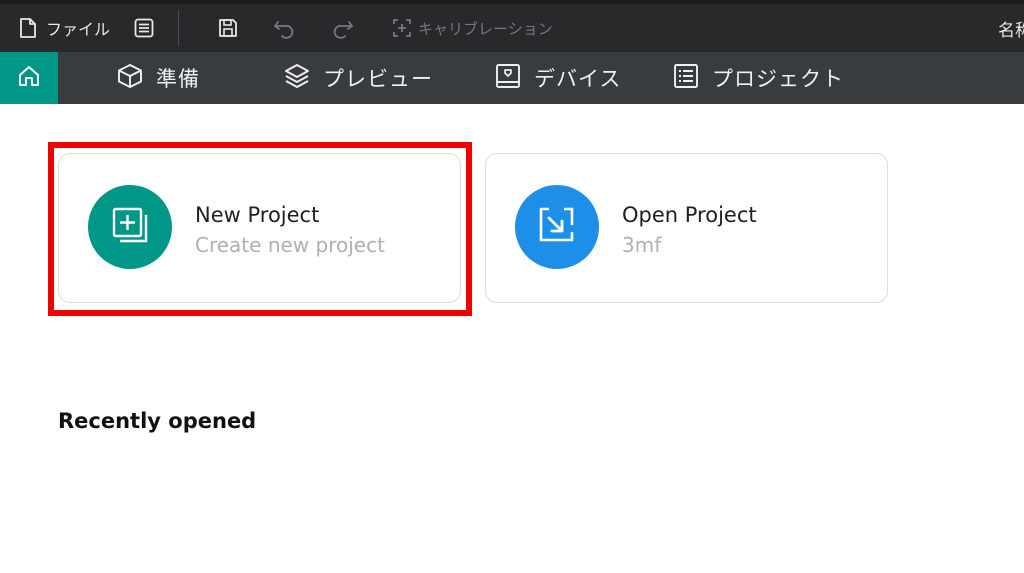 This screenshot has width=1024, height=573. What do you see at coordinates (130, 78) in the screenshot?
I see `cube-icon` at bounding box center [130, 78].